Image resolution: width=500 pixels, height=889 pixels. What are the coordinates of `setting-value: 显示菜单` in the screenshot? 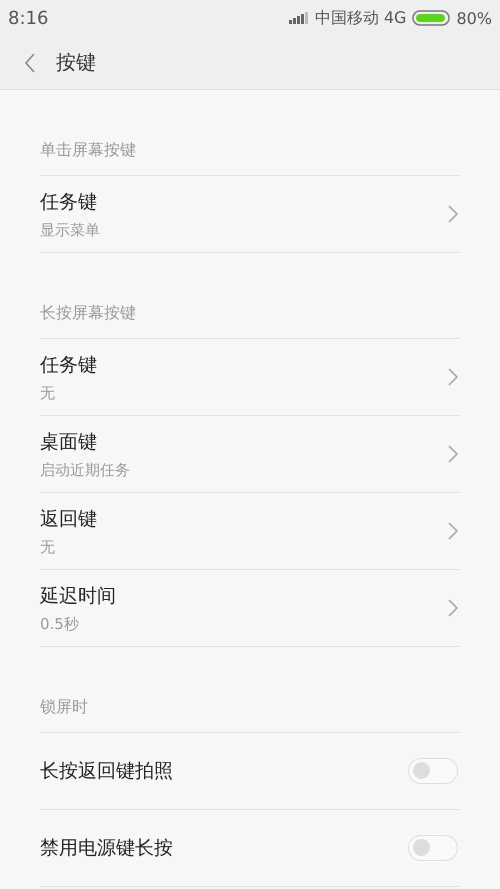 It's located at (70, 230).